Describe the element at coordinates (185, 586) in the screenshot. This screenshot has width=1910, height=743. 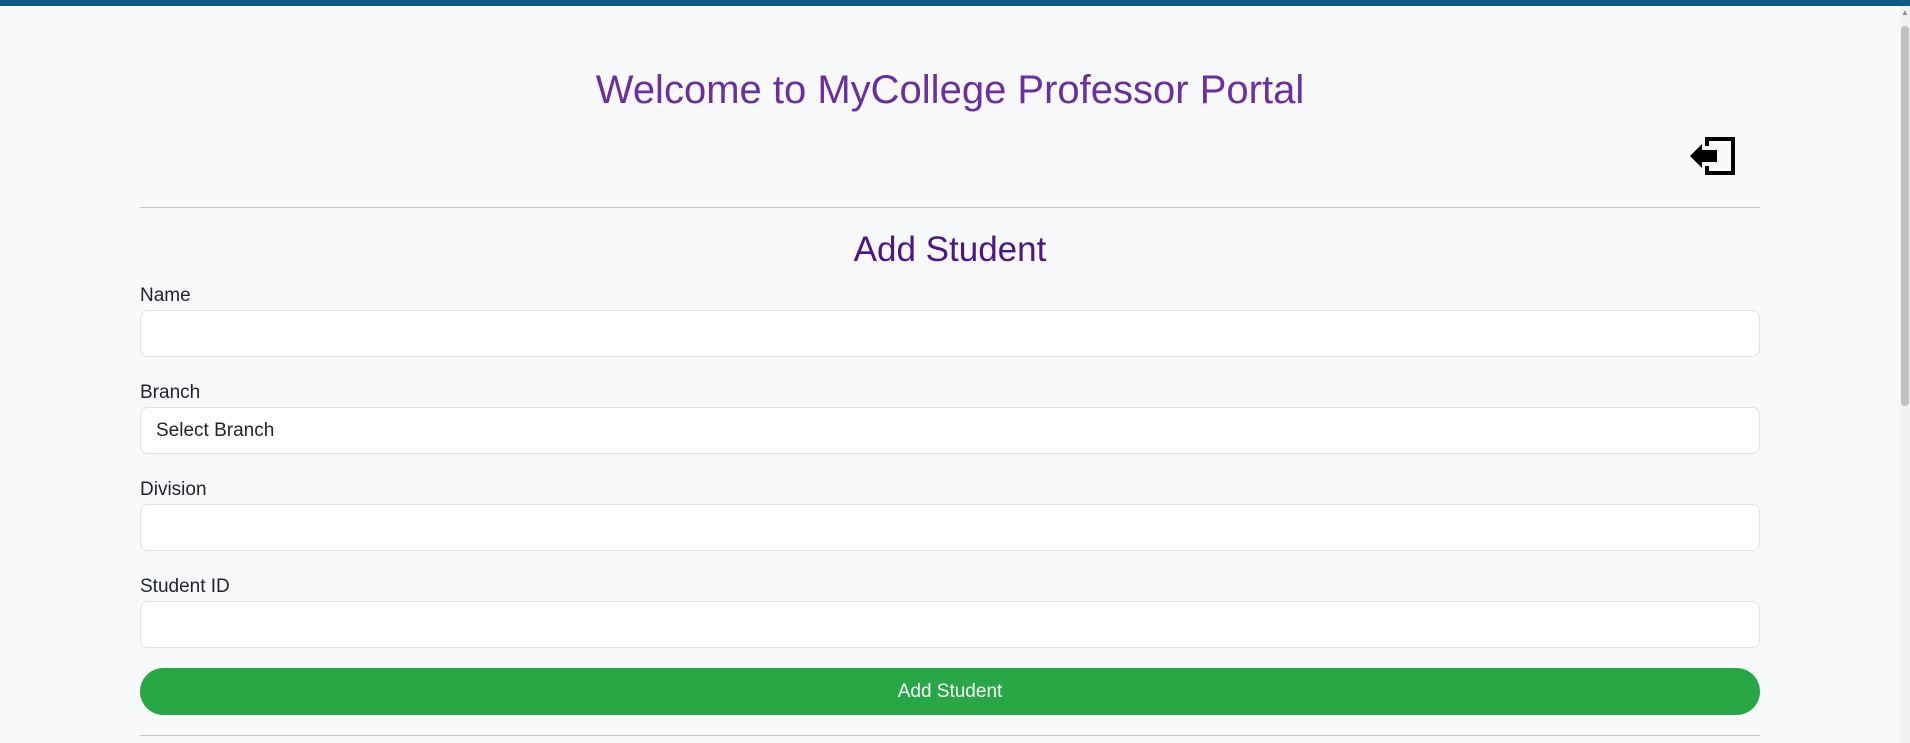
I see `student-id-label: Student ID` at that location.